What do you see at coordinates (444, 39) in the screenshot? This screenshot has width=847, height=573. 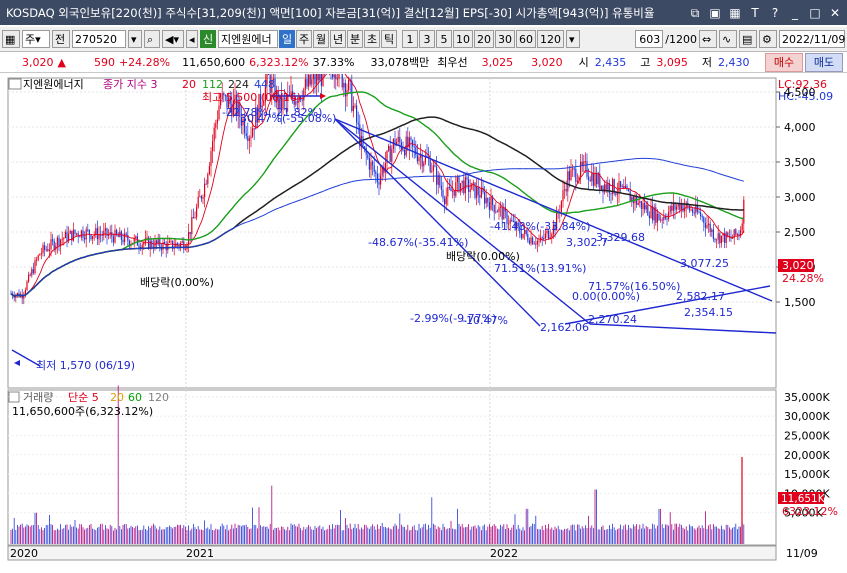 I see `interval-tab-2: 5` at bounding box center [444, 39].